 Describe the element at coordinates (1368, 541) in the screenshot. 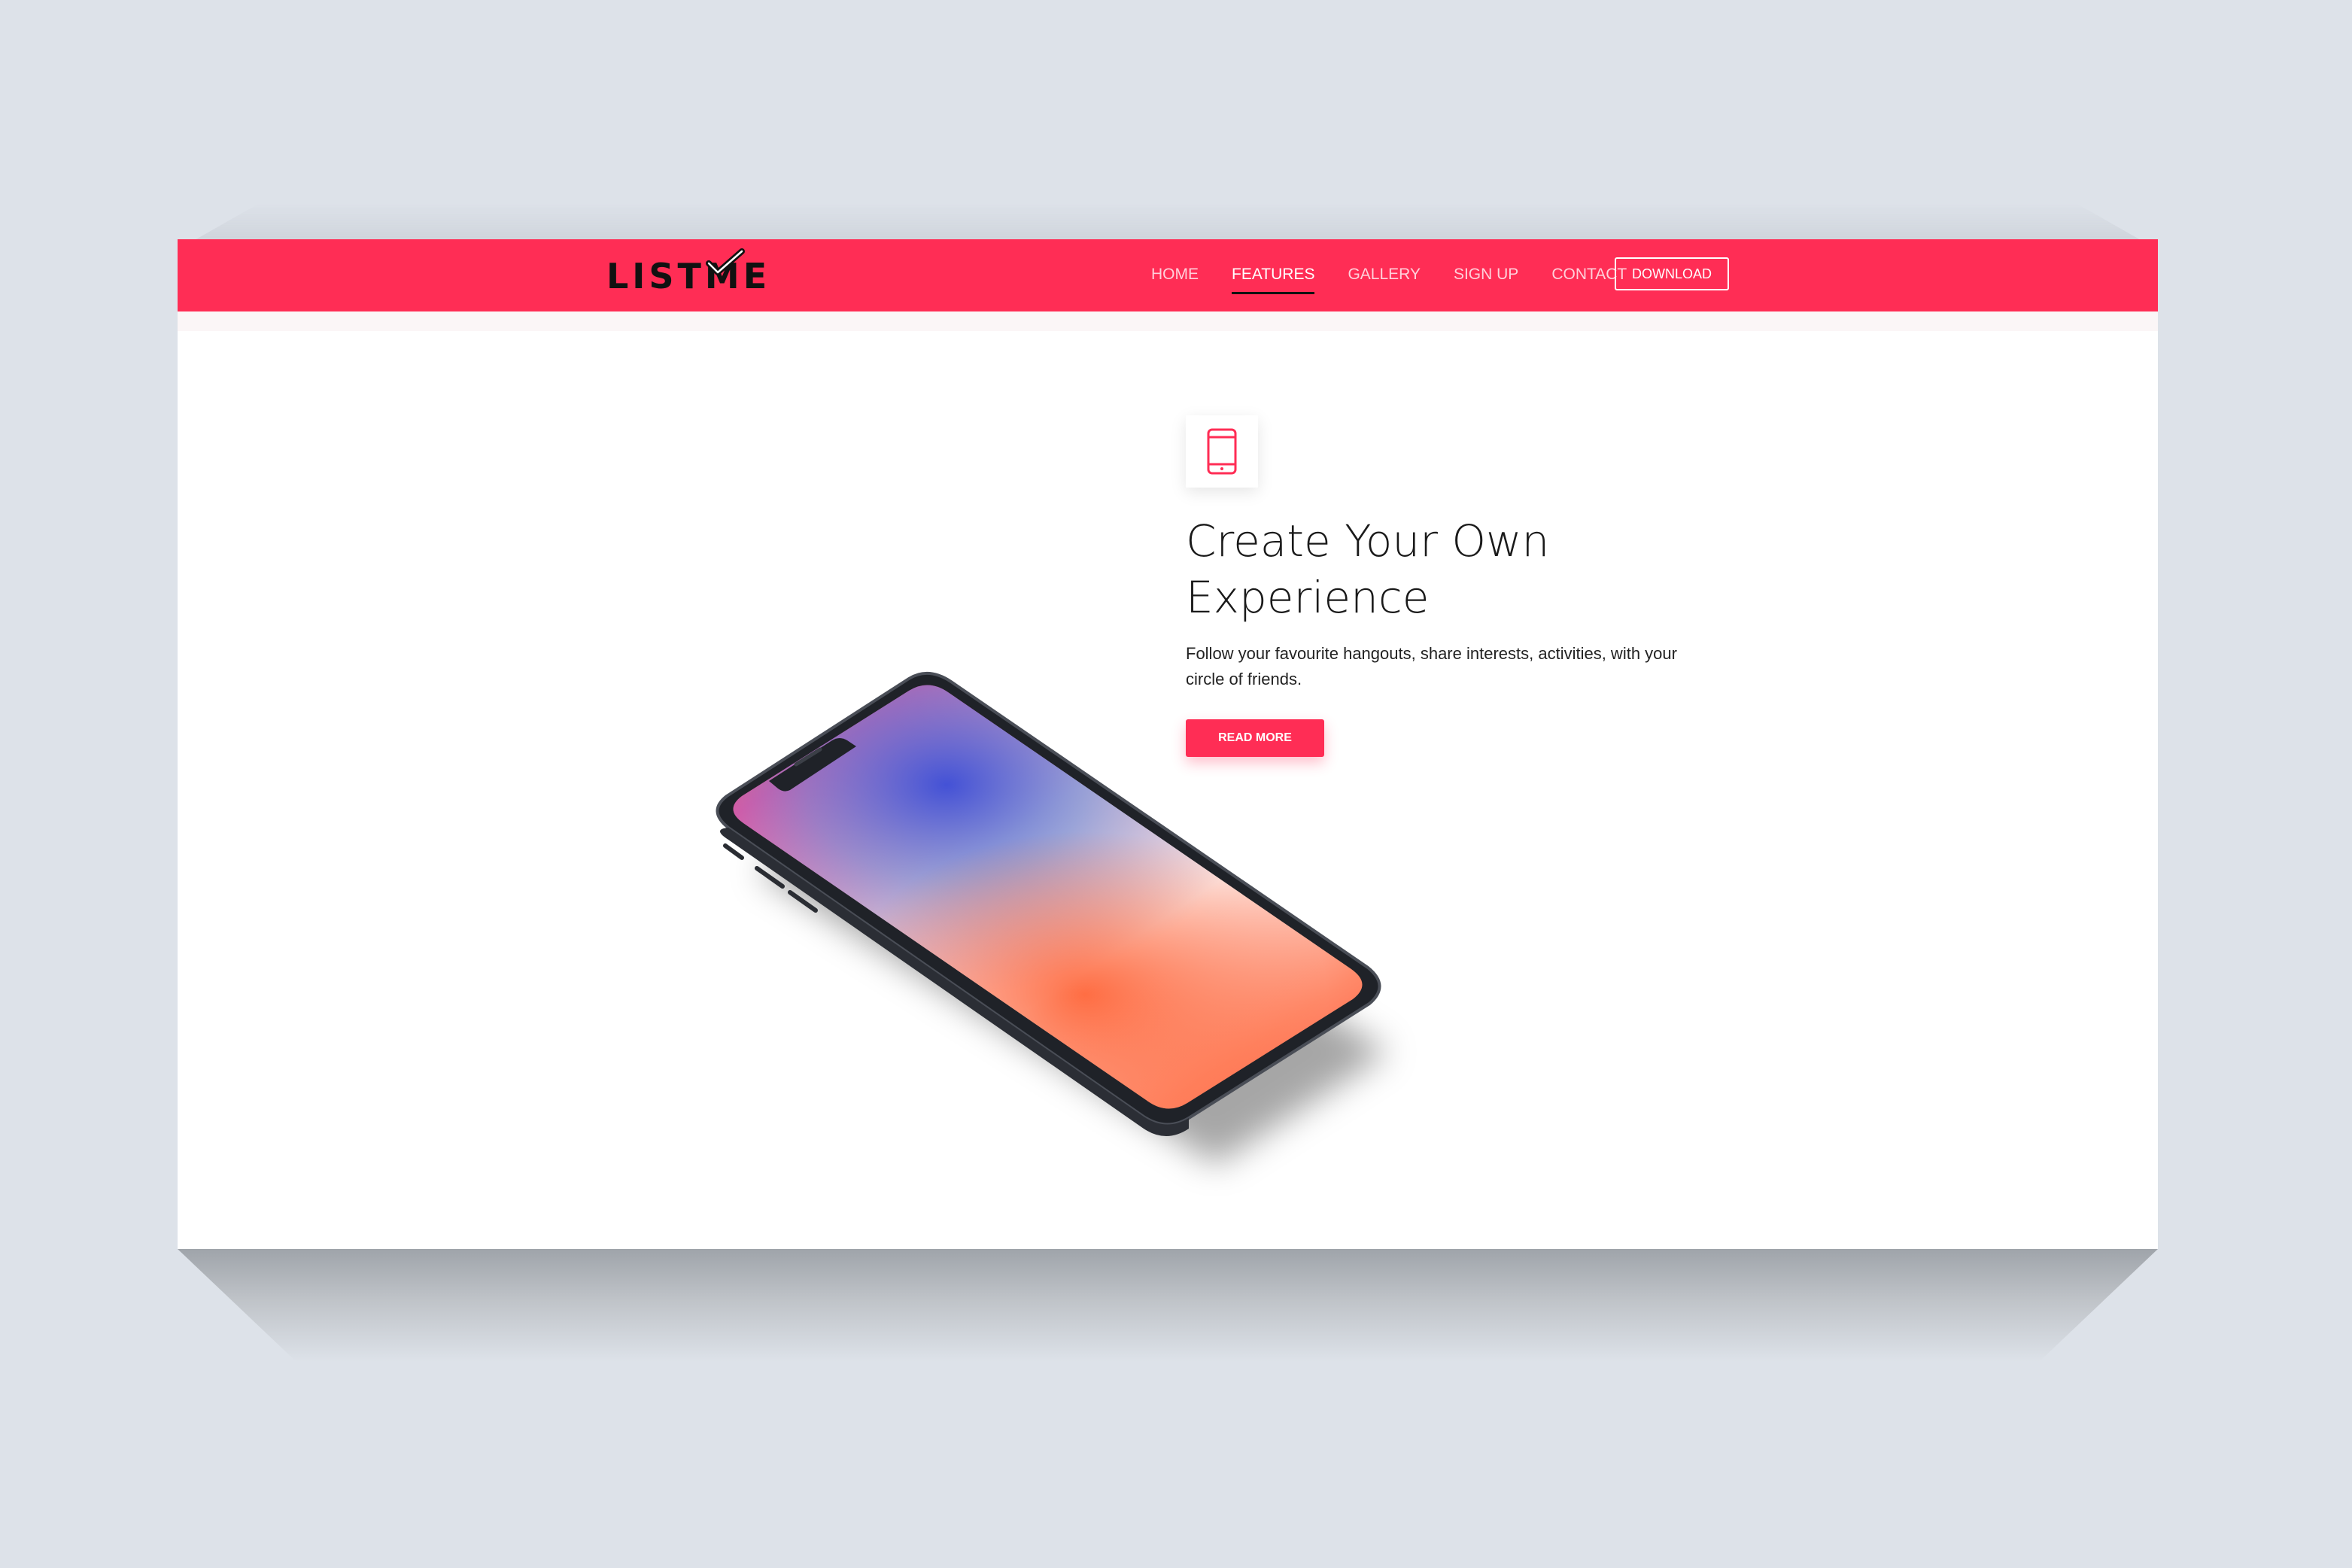

I see `feature-title-line1: Create Your Own` at that location.